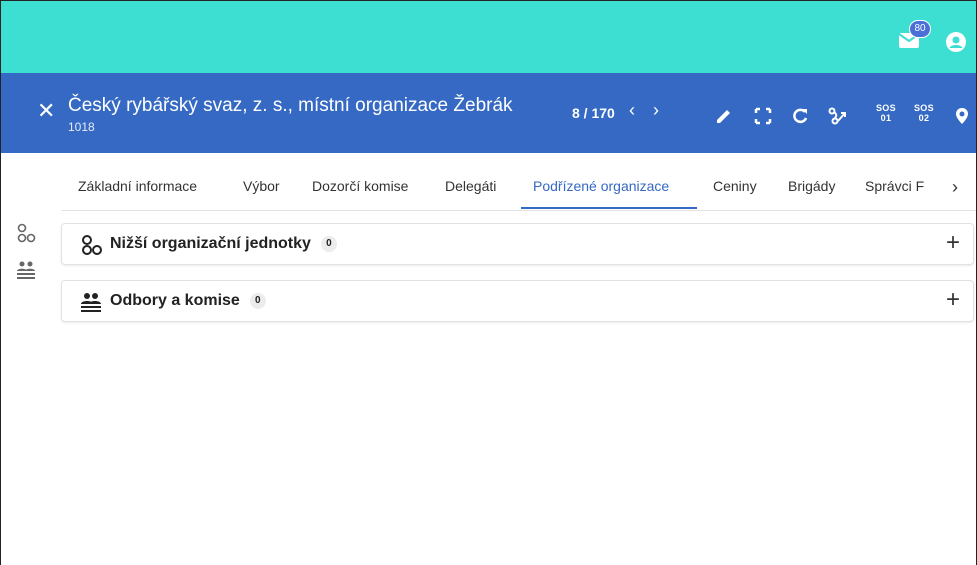 This screenshot has width=977, height=565. Describe the element at coordinates (518, 210) in the screenshot. I see `tabs-divider` at that location.